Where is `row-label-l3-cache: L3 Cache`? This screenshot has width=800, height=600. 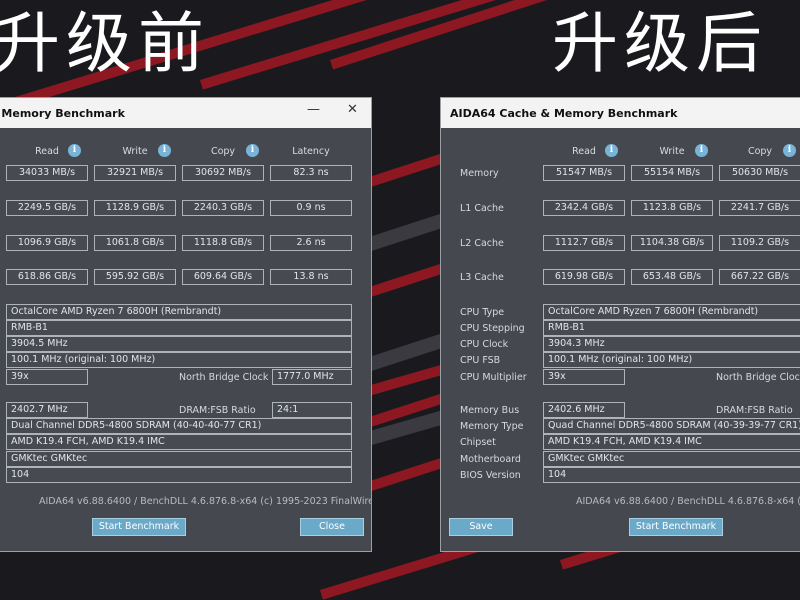 row-label-l3-cache: L3 Cache is located at coordinates (482, 277).